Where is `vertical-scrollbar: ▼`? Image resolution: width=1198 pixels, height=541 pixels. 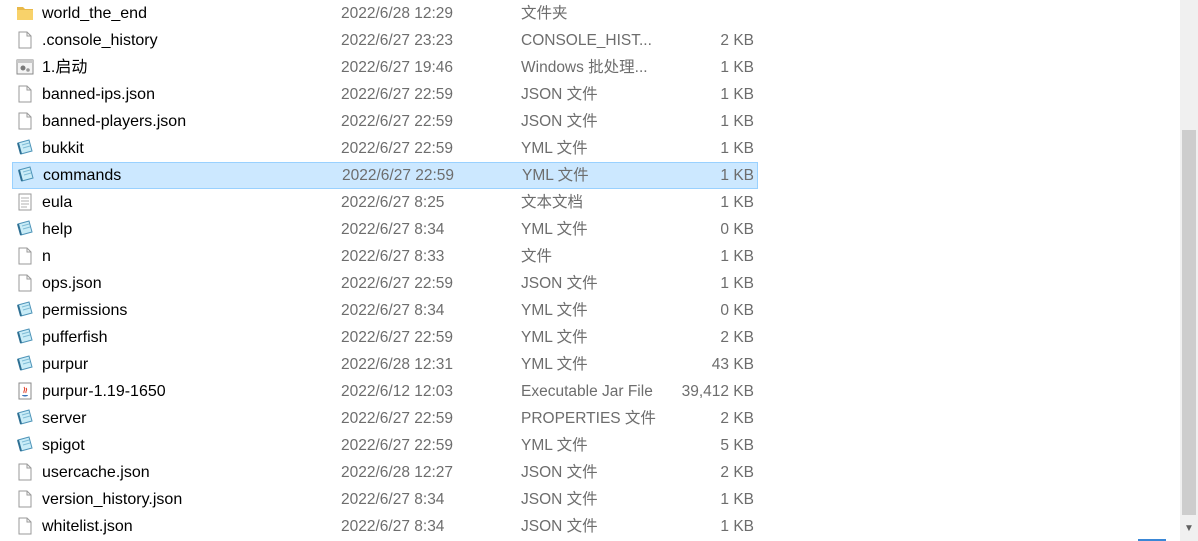
vertical-scrollbar: ▼ is located at coordinates (1189, 270).